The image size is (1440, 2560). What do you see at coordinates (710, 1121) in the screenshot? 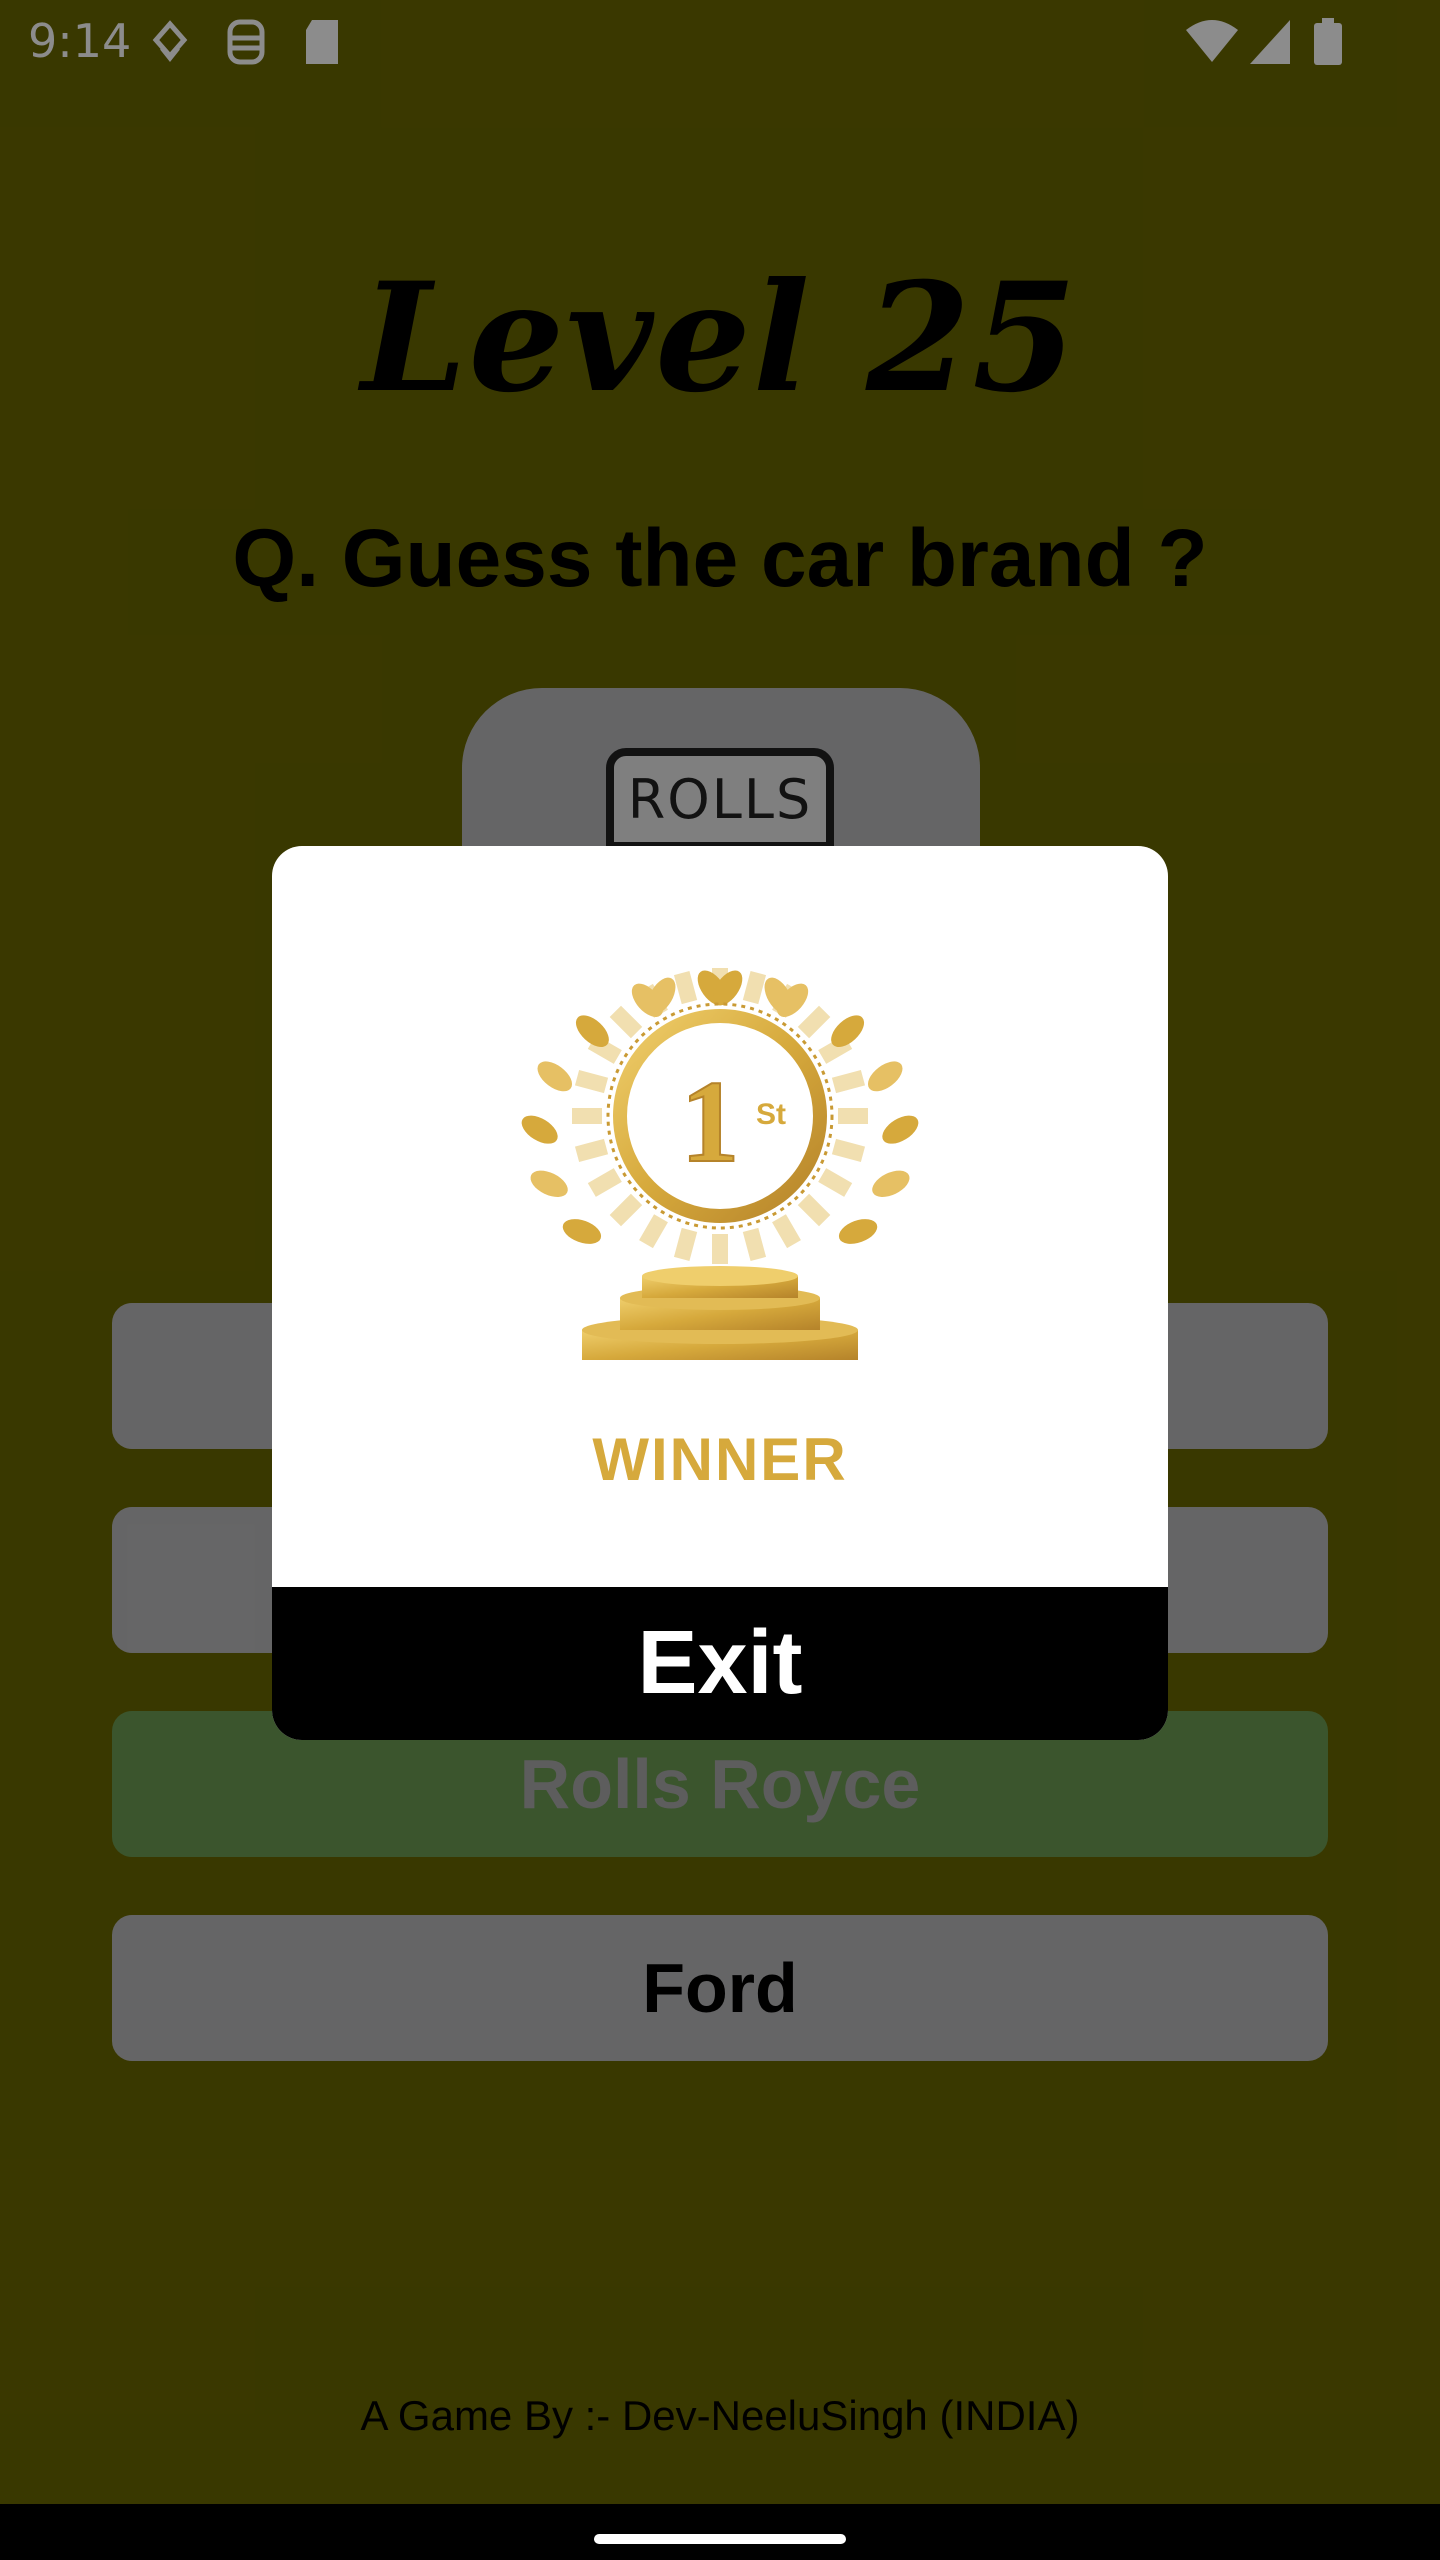
I see `medal-number: 1` at bounding box center [710, 1121].